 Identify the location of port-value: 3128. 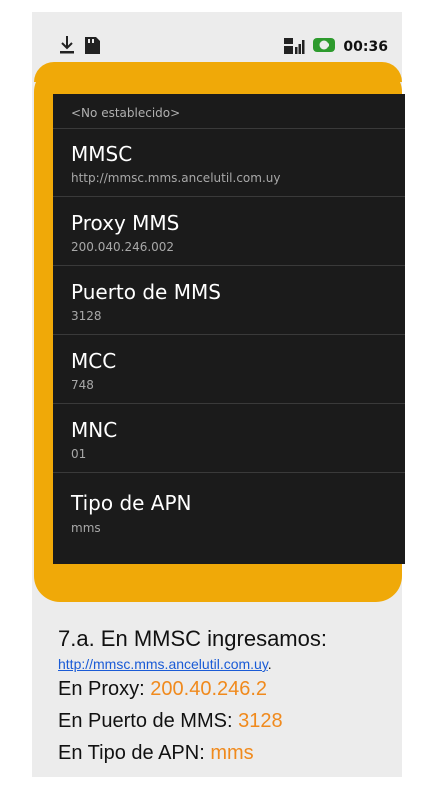
(260, 721).